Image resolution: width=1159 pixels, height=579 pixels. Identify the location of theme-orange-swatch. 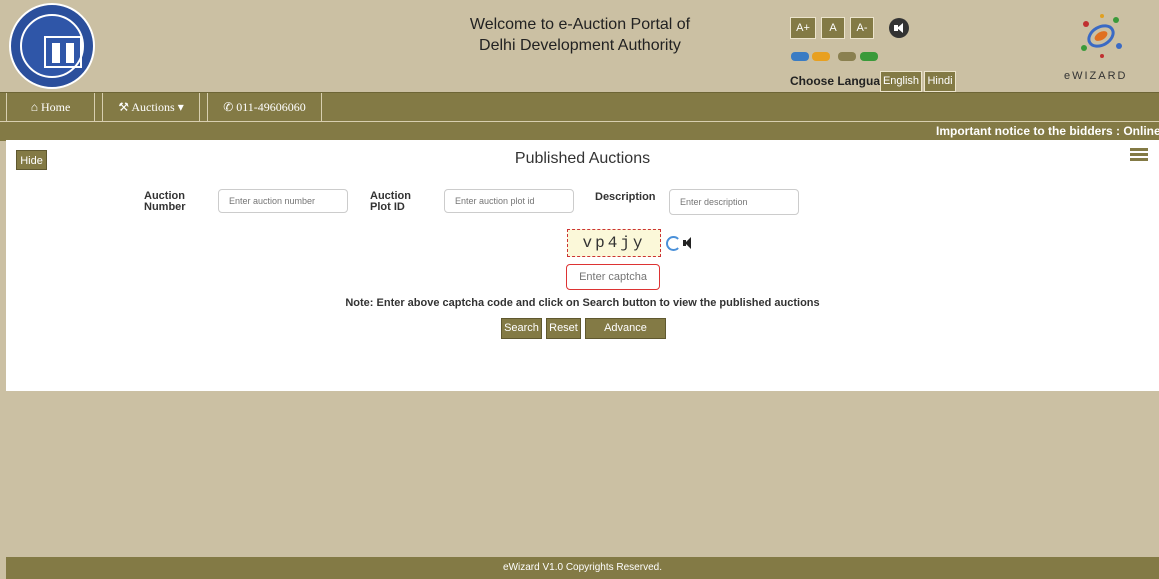
(821, 56).